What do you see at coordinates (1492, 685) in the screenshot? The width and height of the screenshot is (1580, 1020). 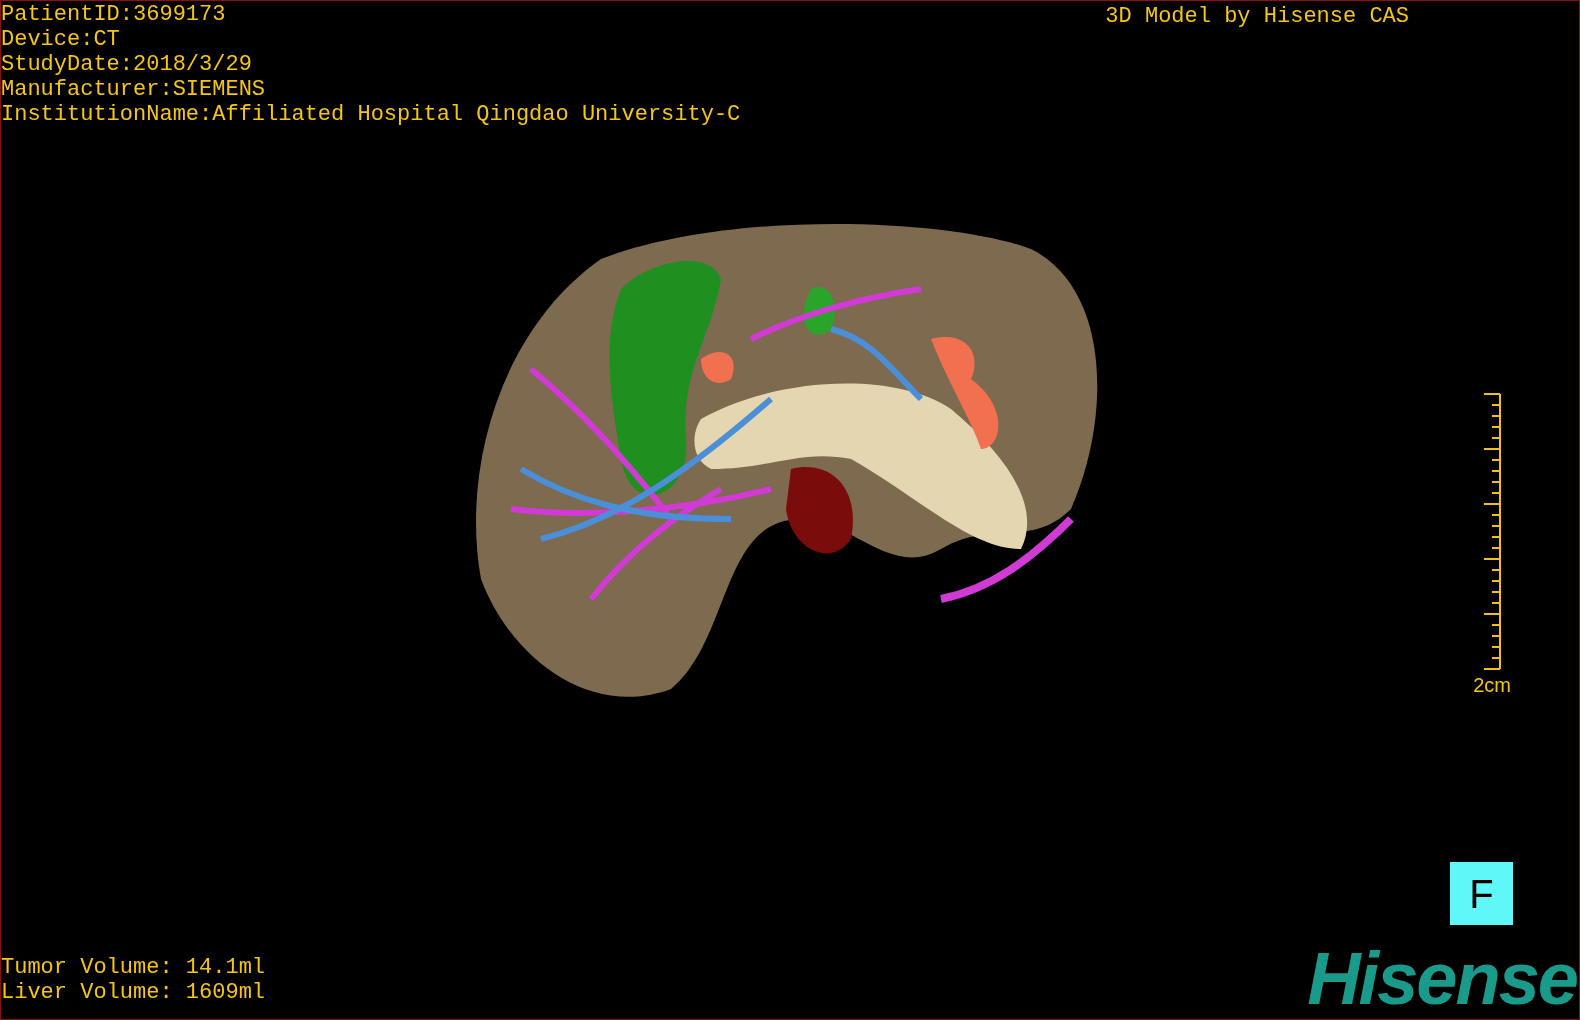 I see `scale-label: 2cm` at bounding box center [1492, 685].